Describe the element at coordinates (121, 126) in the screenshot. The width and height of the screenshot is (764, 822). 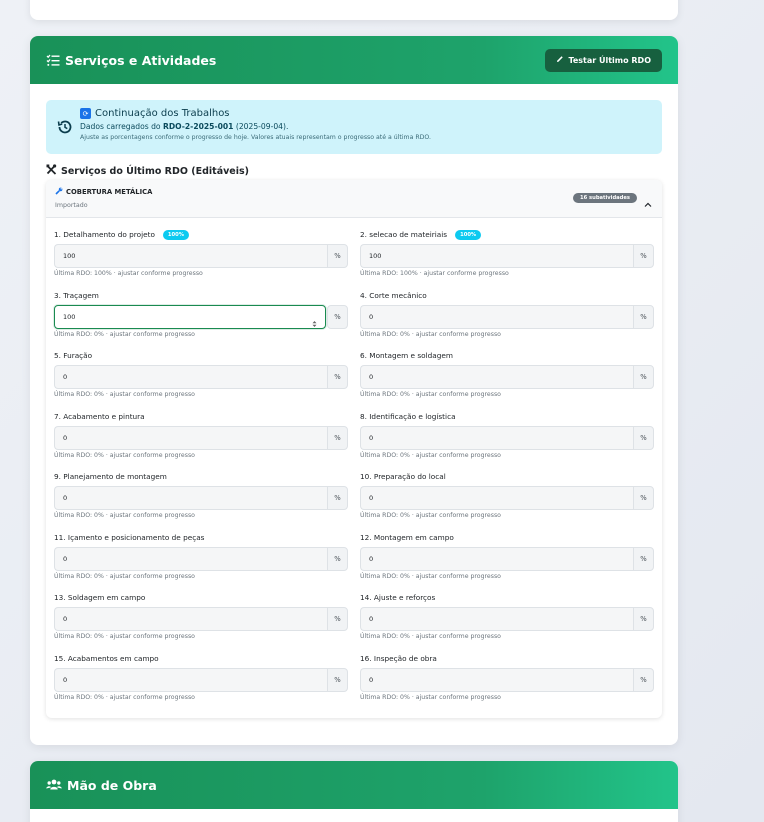
I see `alert-line-prefix: Dados carregados do` at that location.